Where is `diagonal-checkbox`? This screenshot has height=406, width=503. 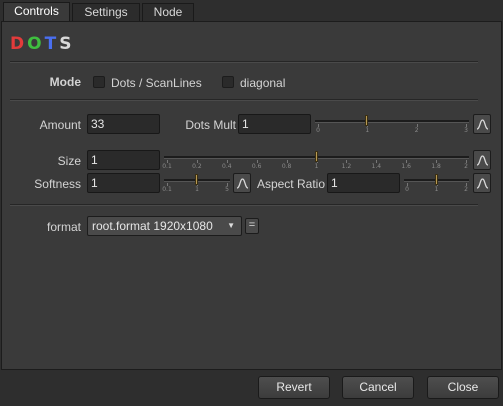
diagonal-checkbox is located at coordinates (228, 82).